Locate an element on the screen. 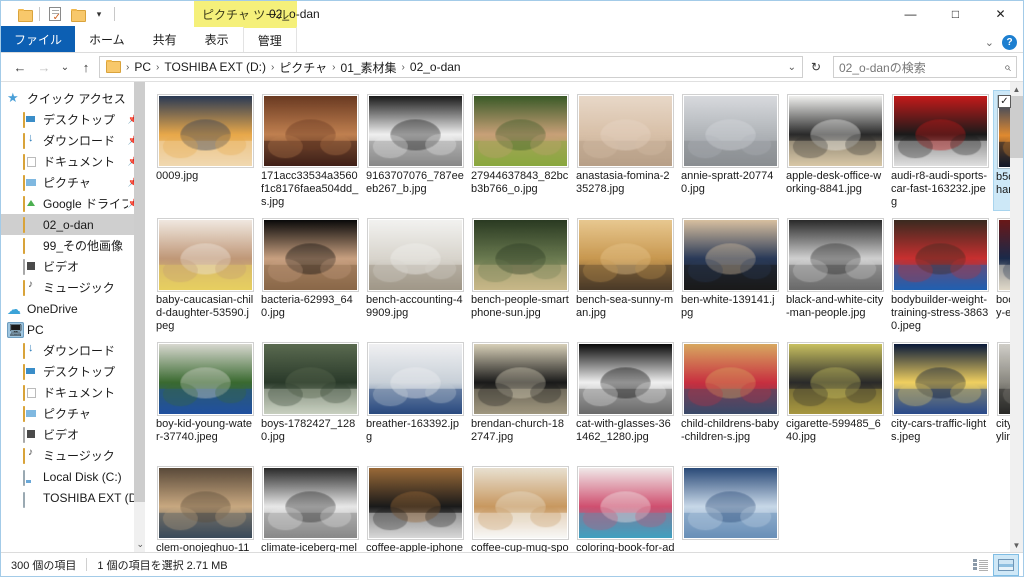 The image size is (1024, 577). file-item: city-cars-traffic-lights.jpeg is located at coordinates (940, 398).